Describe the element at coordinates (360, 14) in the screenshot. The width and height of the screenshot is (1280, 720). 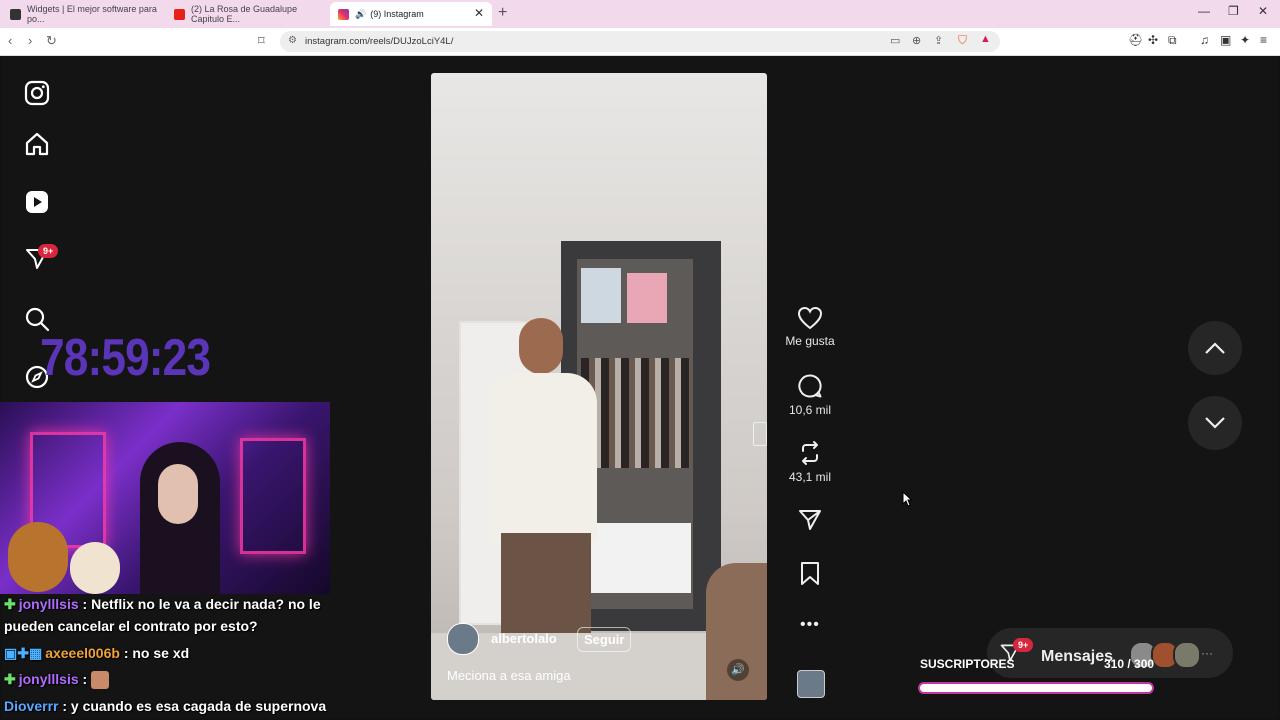
I see `speaker-icon: 🔊` at that location.